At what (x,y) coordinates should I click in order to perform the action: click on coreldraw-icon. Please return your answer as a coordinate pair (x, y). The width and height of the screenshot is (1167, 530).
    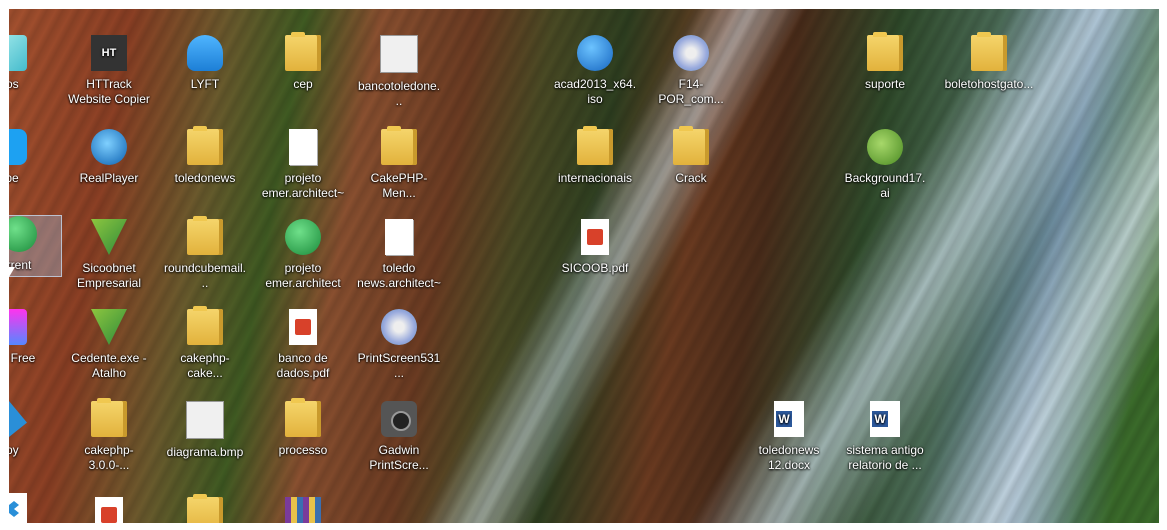
    Looking at the image, I should click on (885, 147).